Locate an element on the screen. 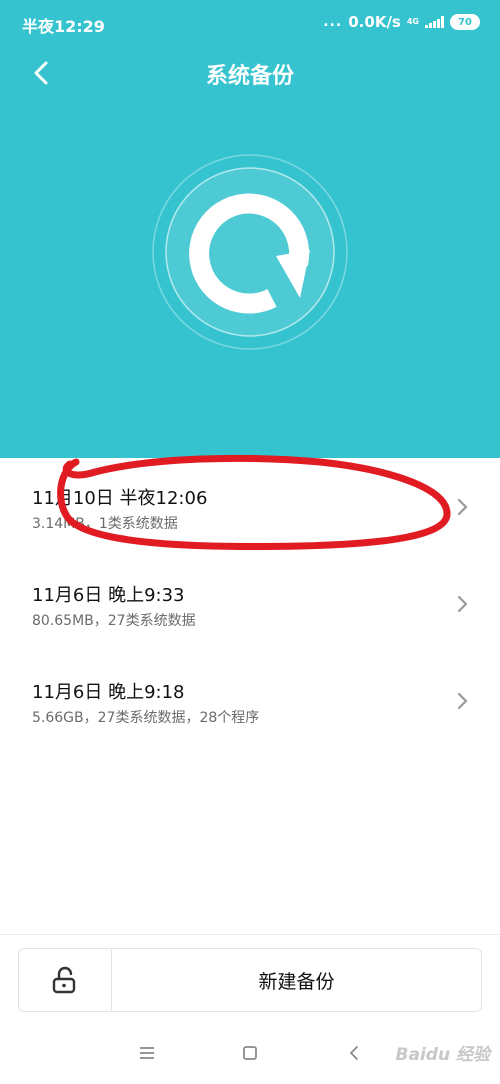  battery-icon: 70 is located at coordinates (465, 22).